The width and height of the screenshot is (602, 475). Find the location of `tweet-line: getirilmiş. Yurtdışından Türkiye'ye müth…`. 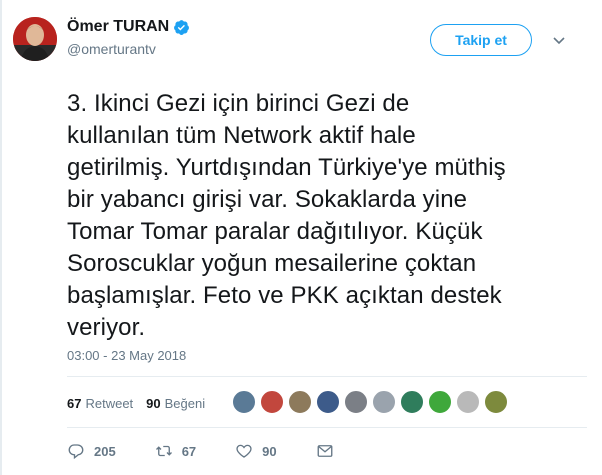

tweet-line: getirilmiş. Yurtdışından Türkiye'ye müth… is located at coordinates (286, 167).